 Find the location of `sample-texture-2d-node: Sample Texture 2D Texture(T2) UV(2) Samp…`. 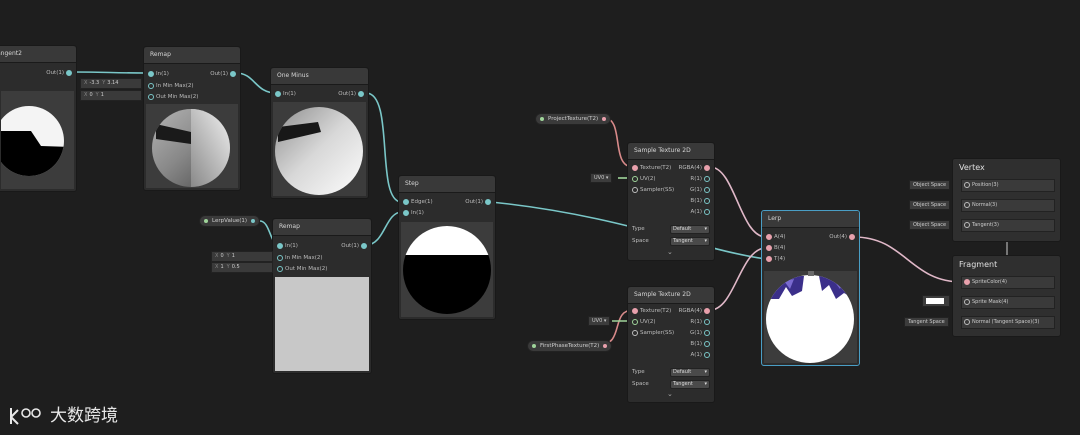

sample-texture-2d-node: Sample Texture 2D Texture(T2) UV(2) Samp… is located at coordinates (671, 201).